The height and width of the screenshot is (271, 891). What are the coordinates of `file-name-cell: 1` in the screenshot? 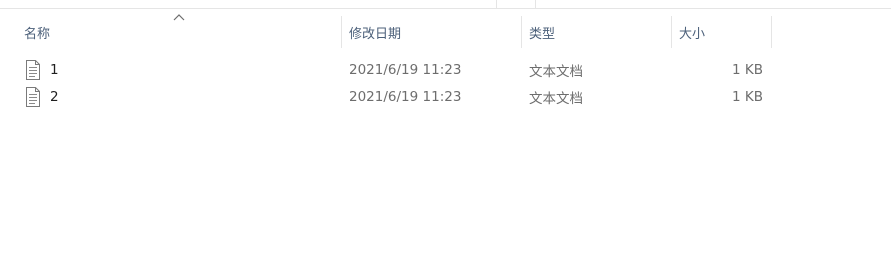 It's located at (179, 69).